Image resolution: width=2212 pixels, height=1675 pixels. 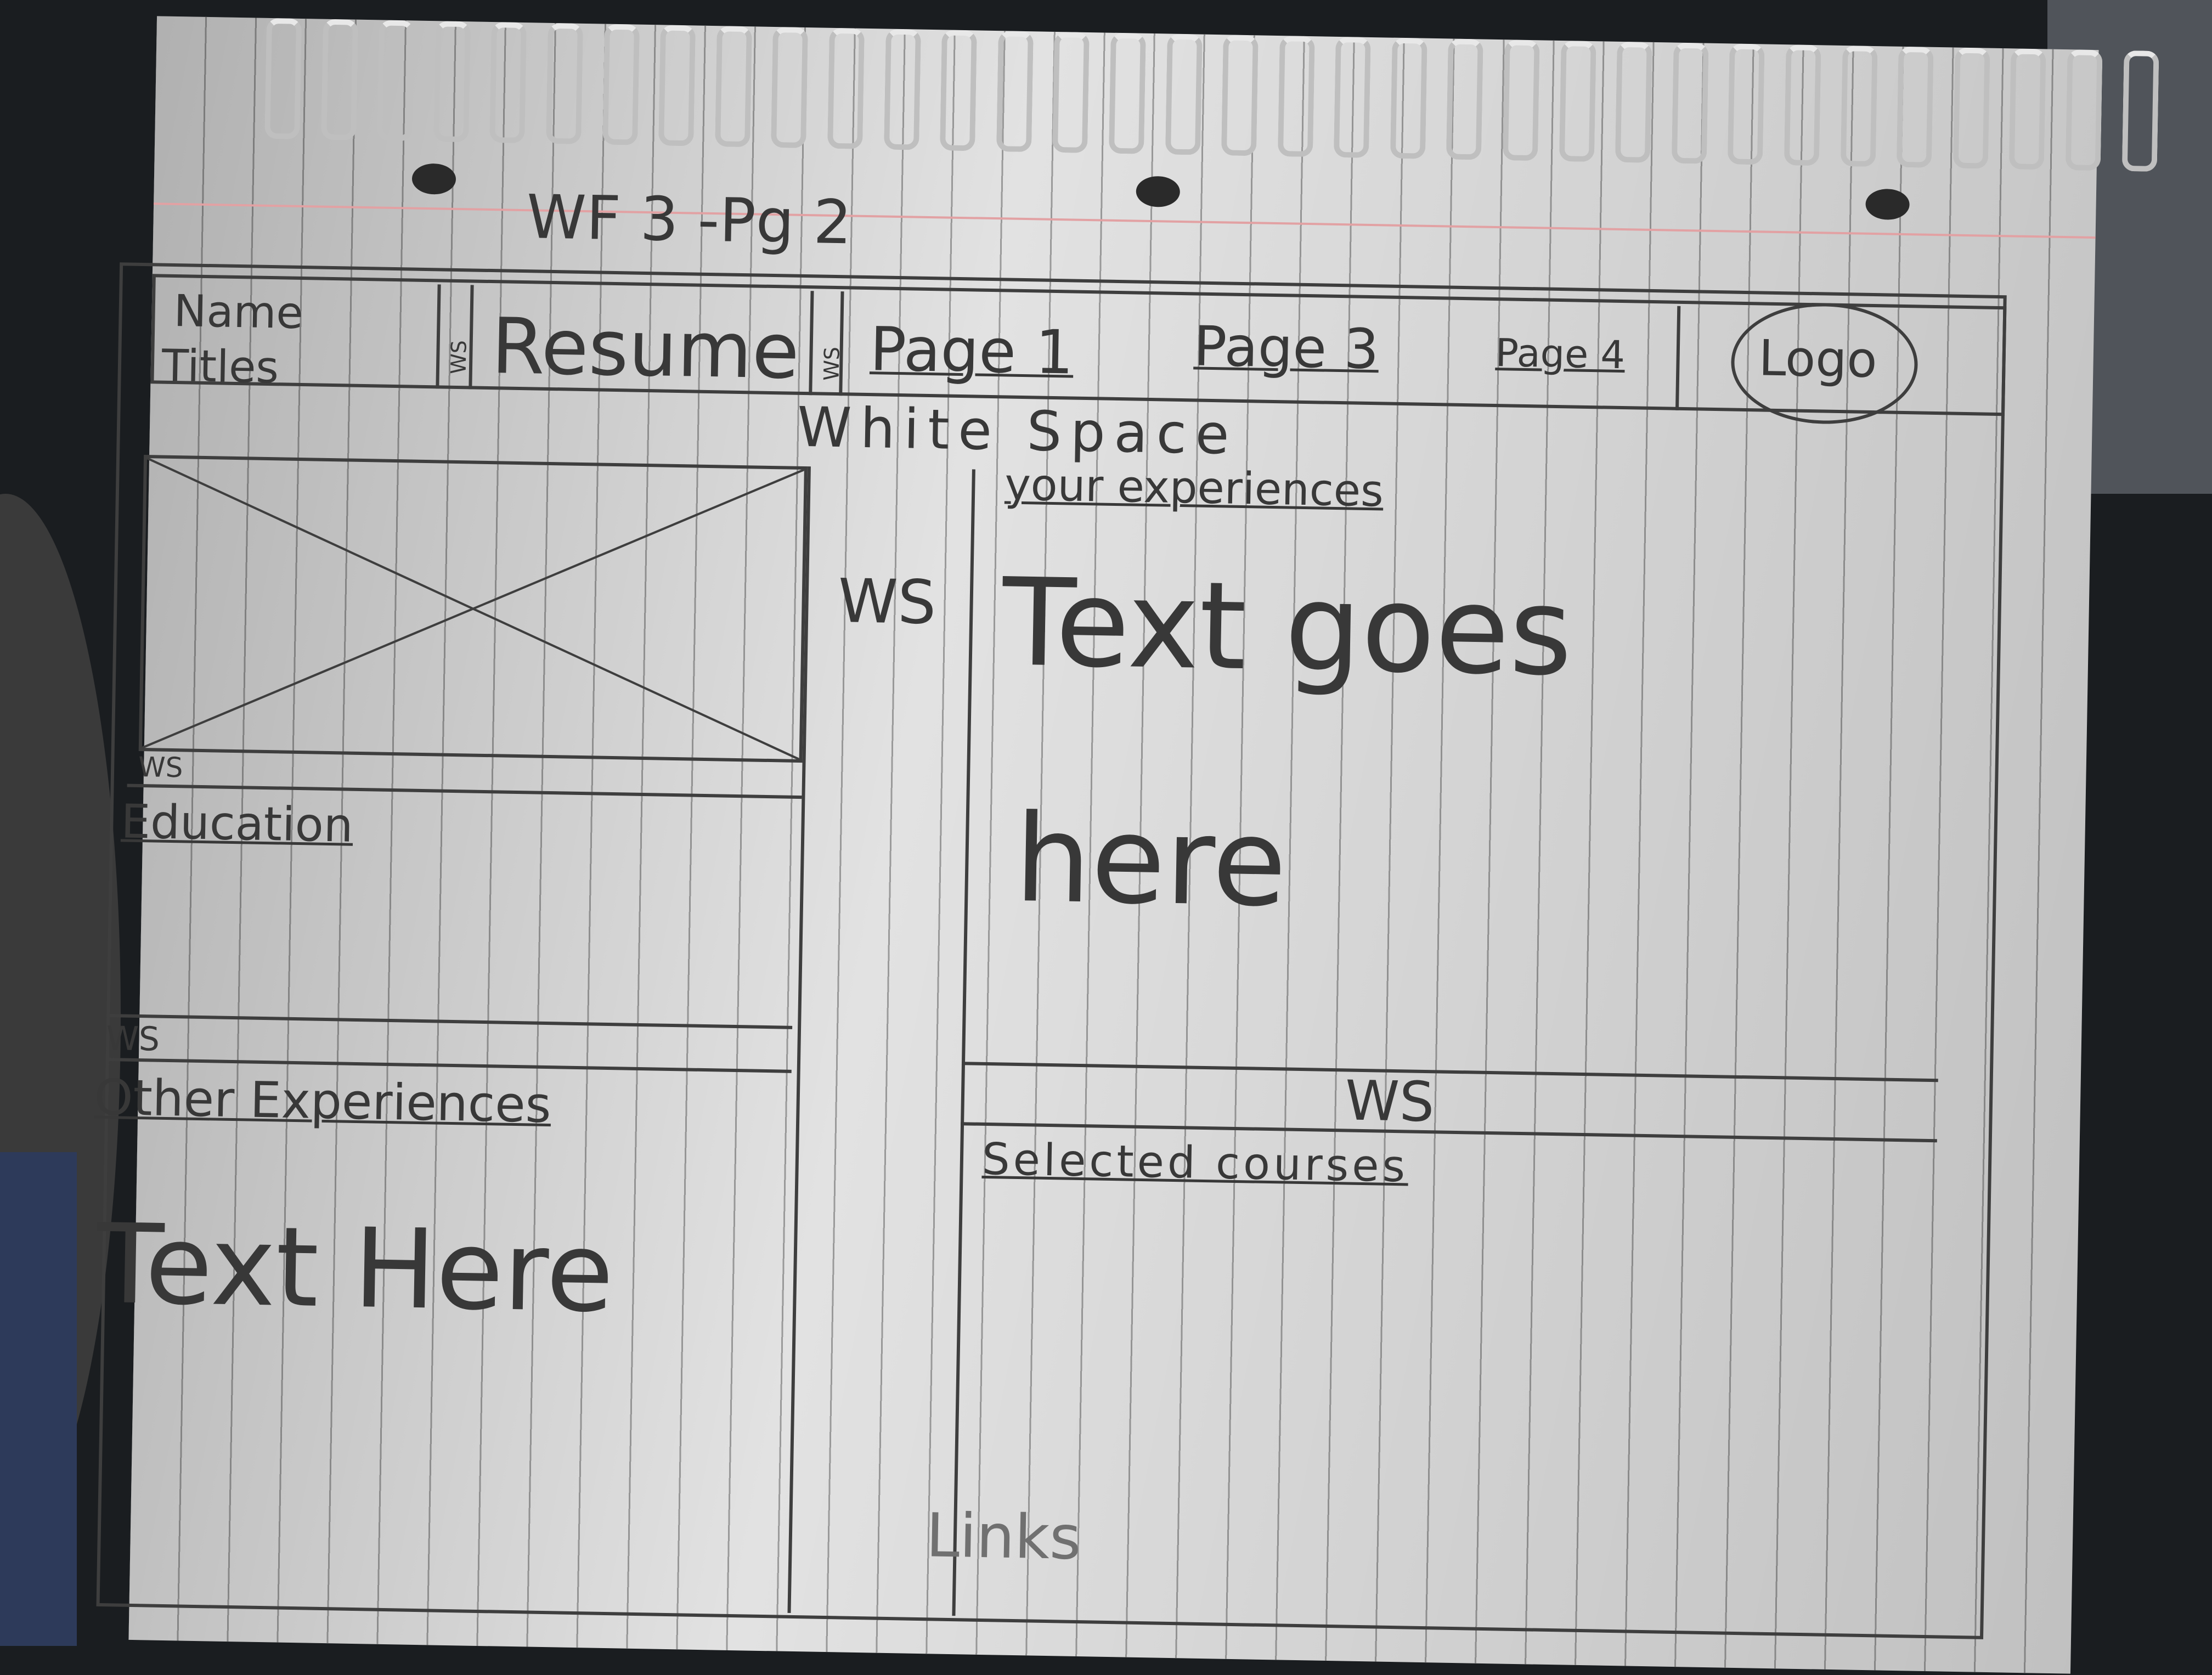 I want to click on selected-courses-heading: Selected courses, so click(x=1195, y=1163).